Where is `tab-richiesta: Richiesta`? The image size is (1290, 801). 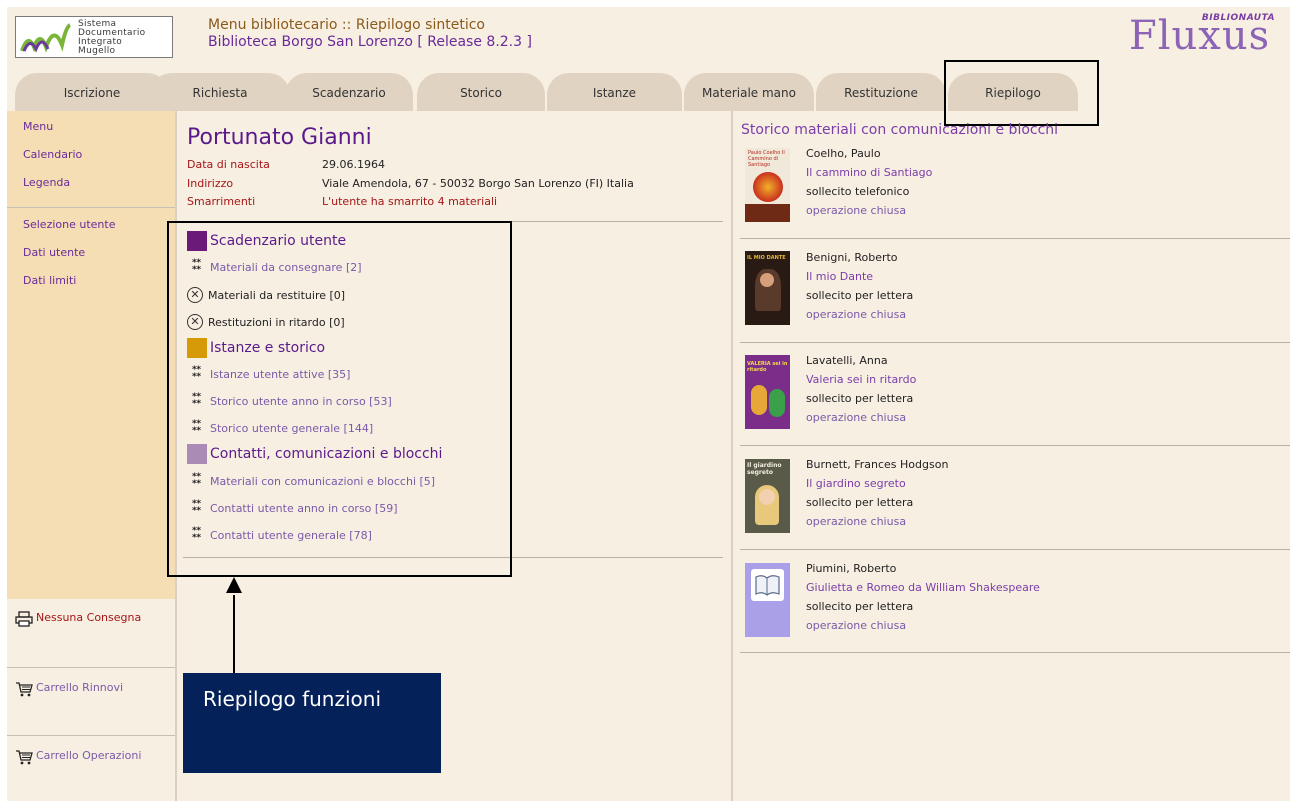
tab-richiesta: Richiesta is located at coordinates (220, 92).